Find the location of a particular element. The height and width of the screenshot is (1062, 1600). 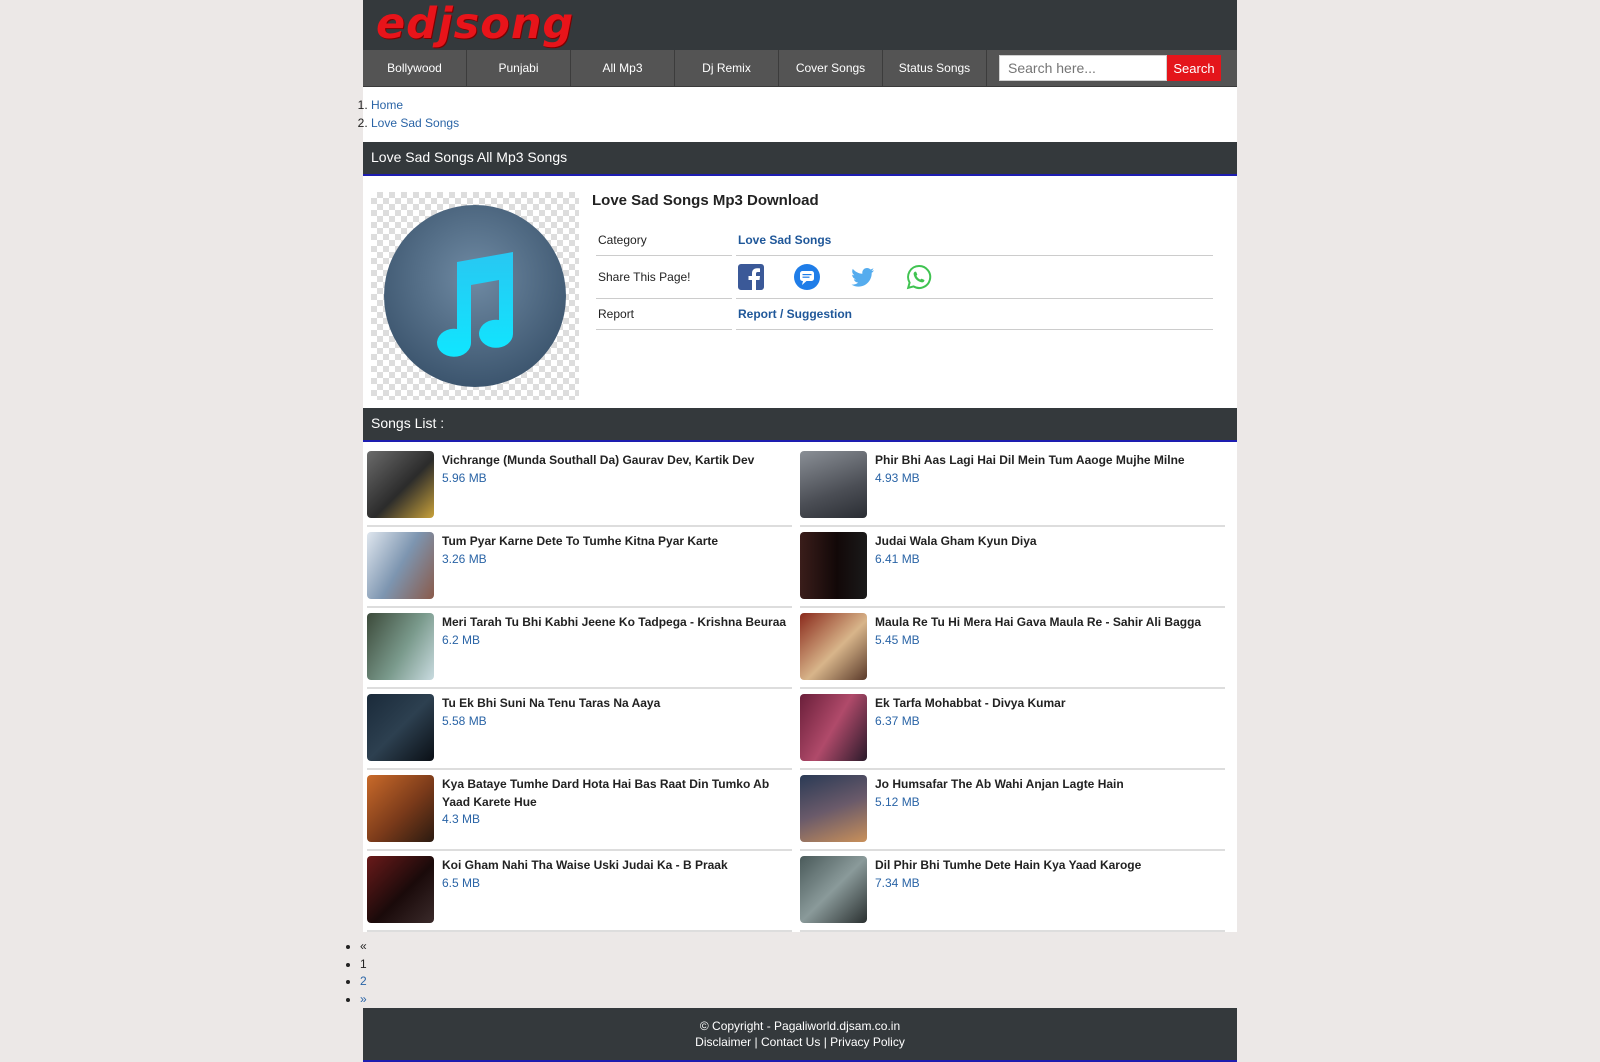

share-icons-cell is located at coordinates (974, 277).